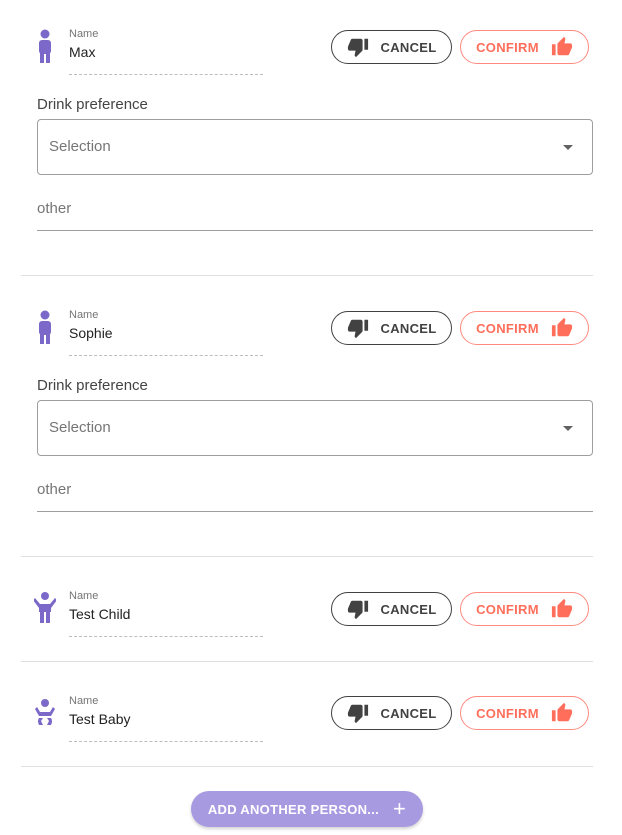 The image size is (622, 835). What do you see at coordinates (45, 715) in the screenshot?
I see `baby-person-icon` at bounding box center [45, 715].